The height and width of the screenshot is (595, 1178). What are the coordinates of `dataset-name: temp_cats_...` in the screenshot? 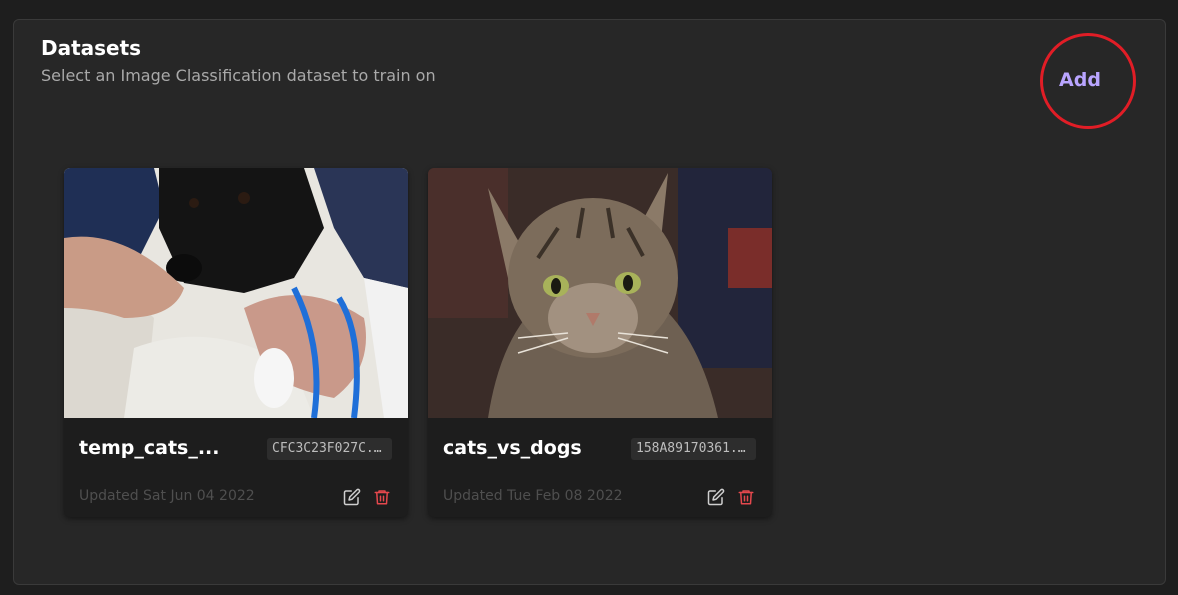 It's located at (149, 448).